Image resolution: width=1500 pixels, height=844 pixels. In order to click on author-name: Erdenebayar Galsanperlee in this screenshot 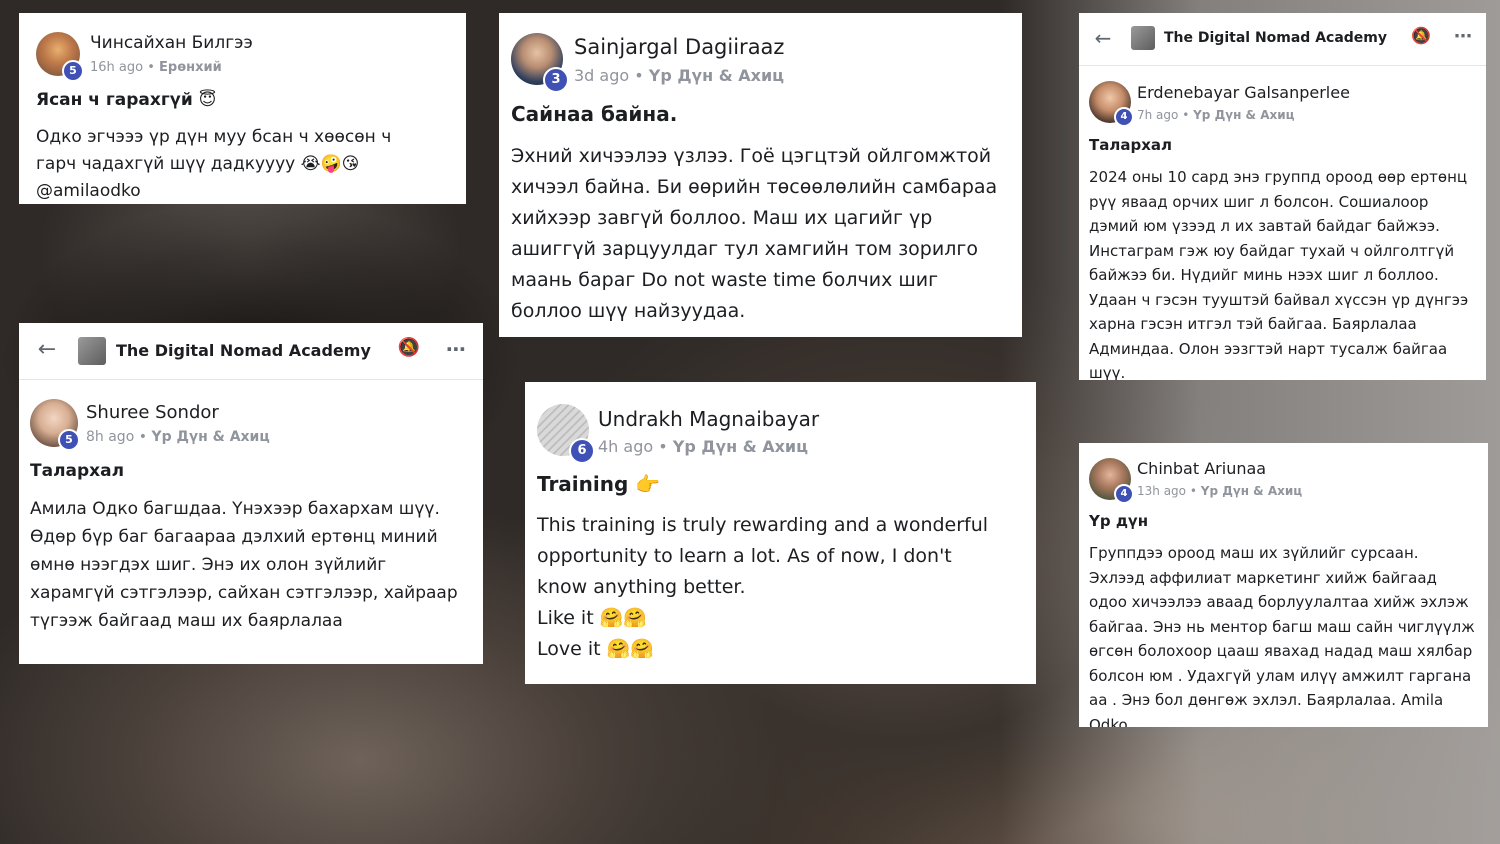, I will do `click(1243, 92)`.